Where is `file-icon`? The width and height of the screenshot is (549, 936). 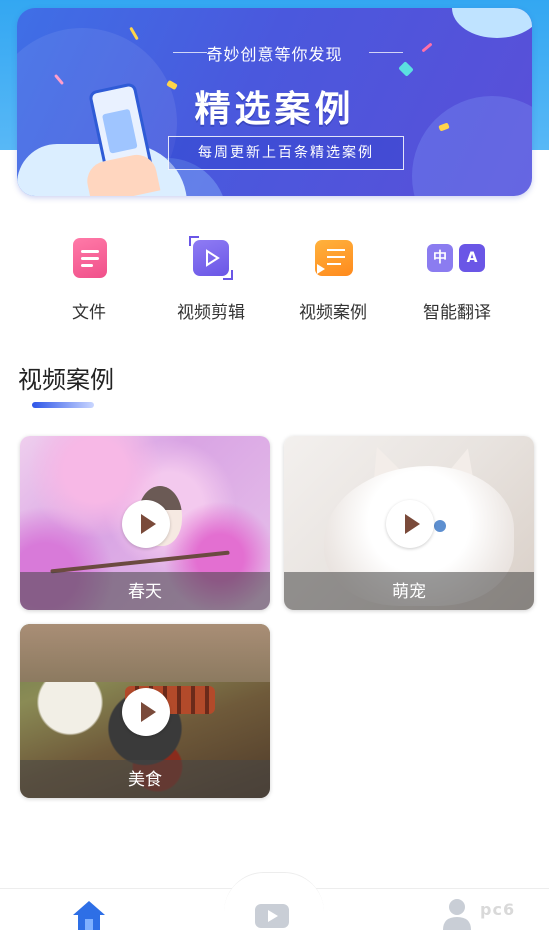 file-icon is located at coordinates (89, 258).